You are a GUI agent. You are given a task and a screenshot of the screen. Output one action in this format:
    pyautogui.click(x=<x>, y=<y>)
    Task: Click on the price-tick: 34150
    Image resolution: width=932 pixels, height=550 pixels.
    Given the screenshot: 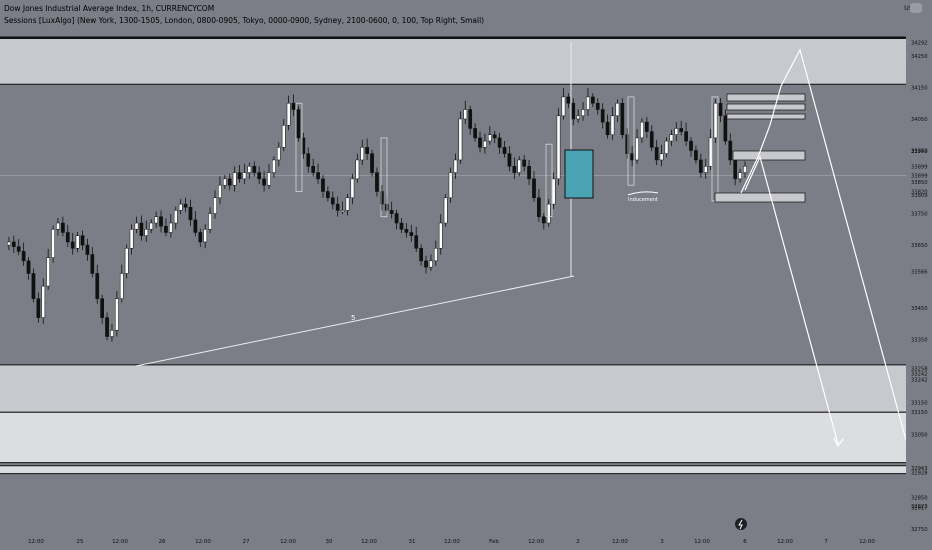 What is the action you would take?
    pyautogui.click(x=919, y=88)
    